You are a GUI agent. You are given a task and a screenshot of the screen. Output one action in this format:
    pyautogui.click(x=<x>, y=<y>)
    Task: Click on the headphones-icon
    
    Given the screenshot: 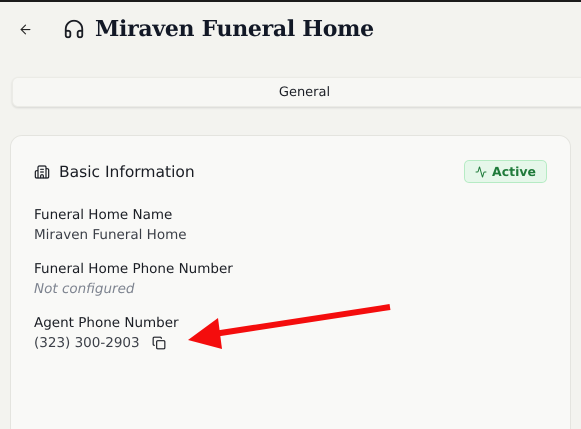 What is the action you would take?
    pyautogui.click(x=74, y=29)
    